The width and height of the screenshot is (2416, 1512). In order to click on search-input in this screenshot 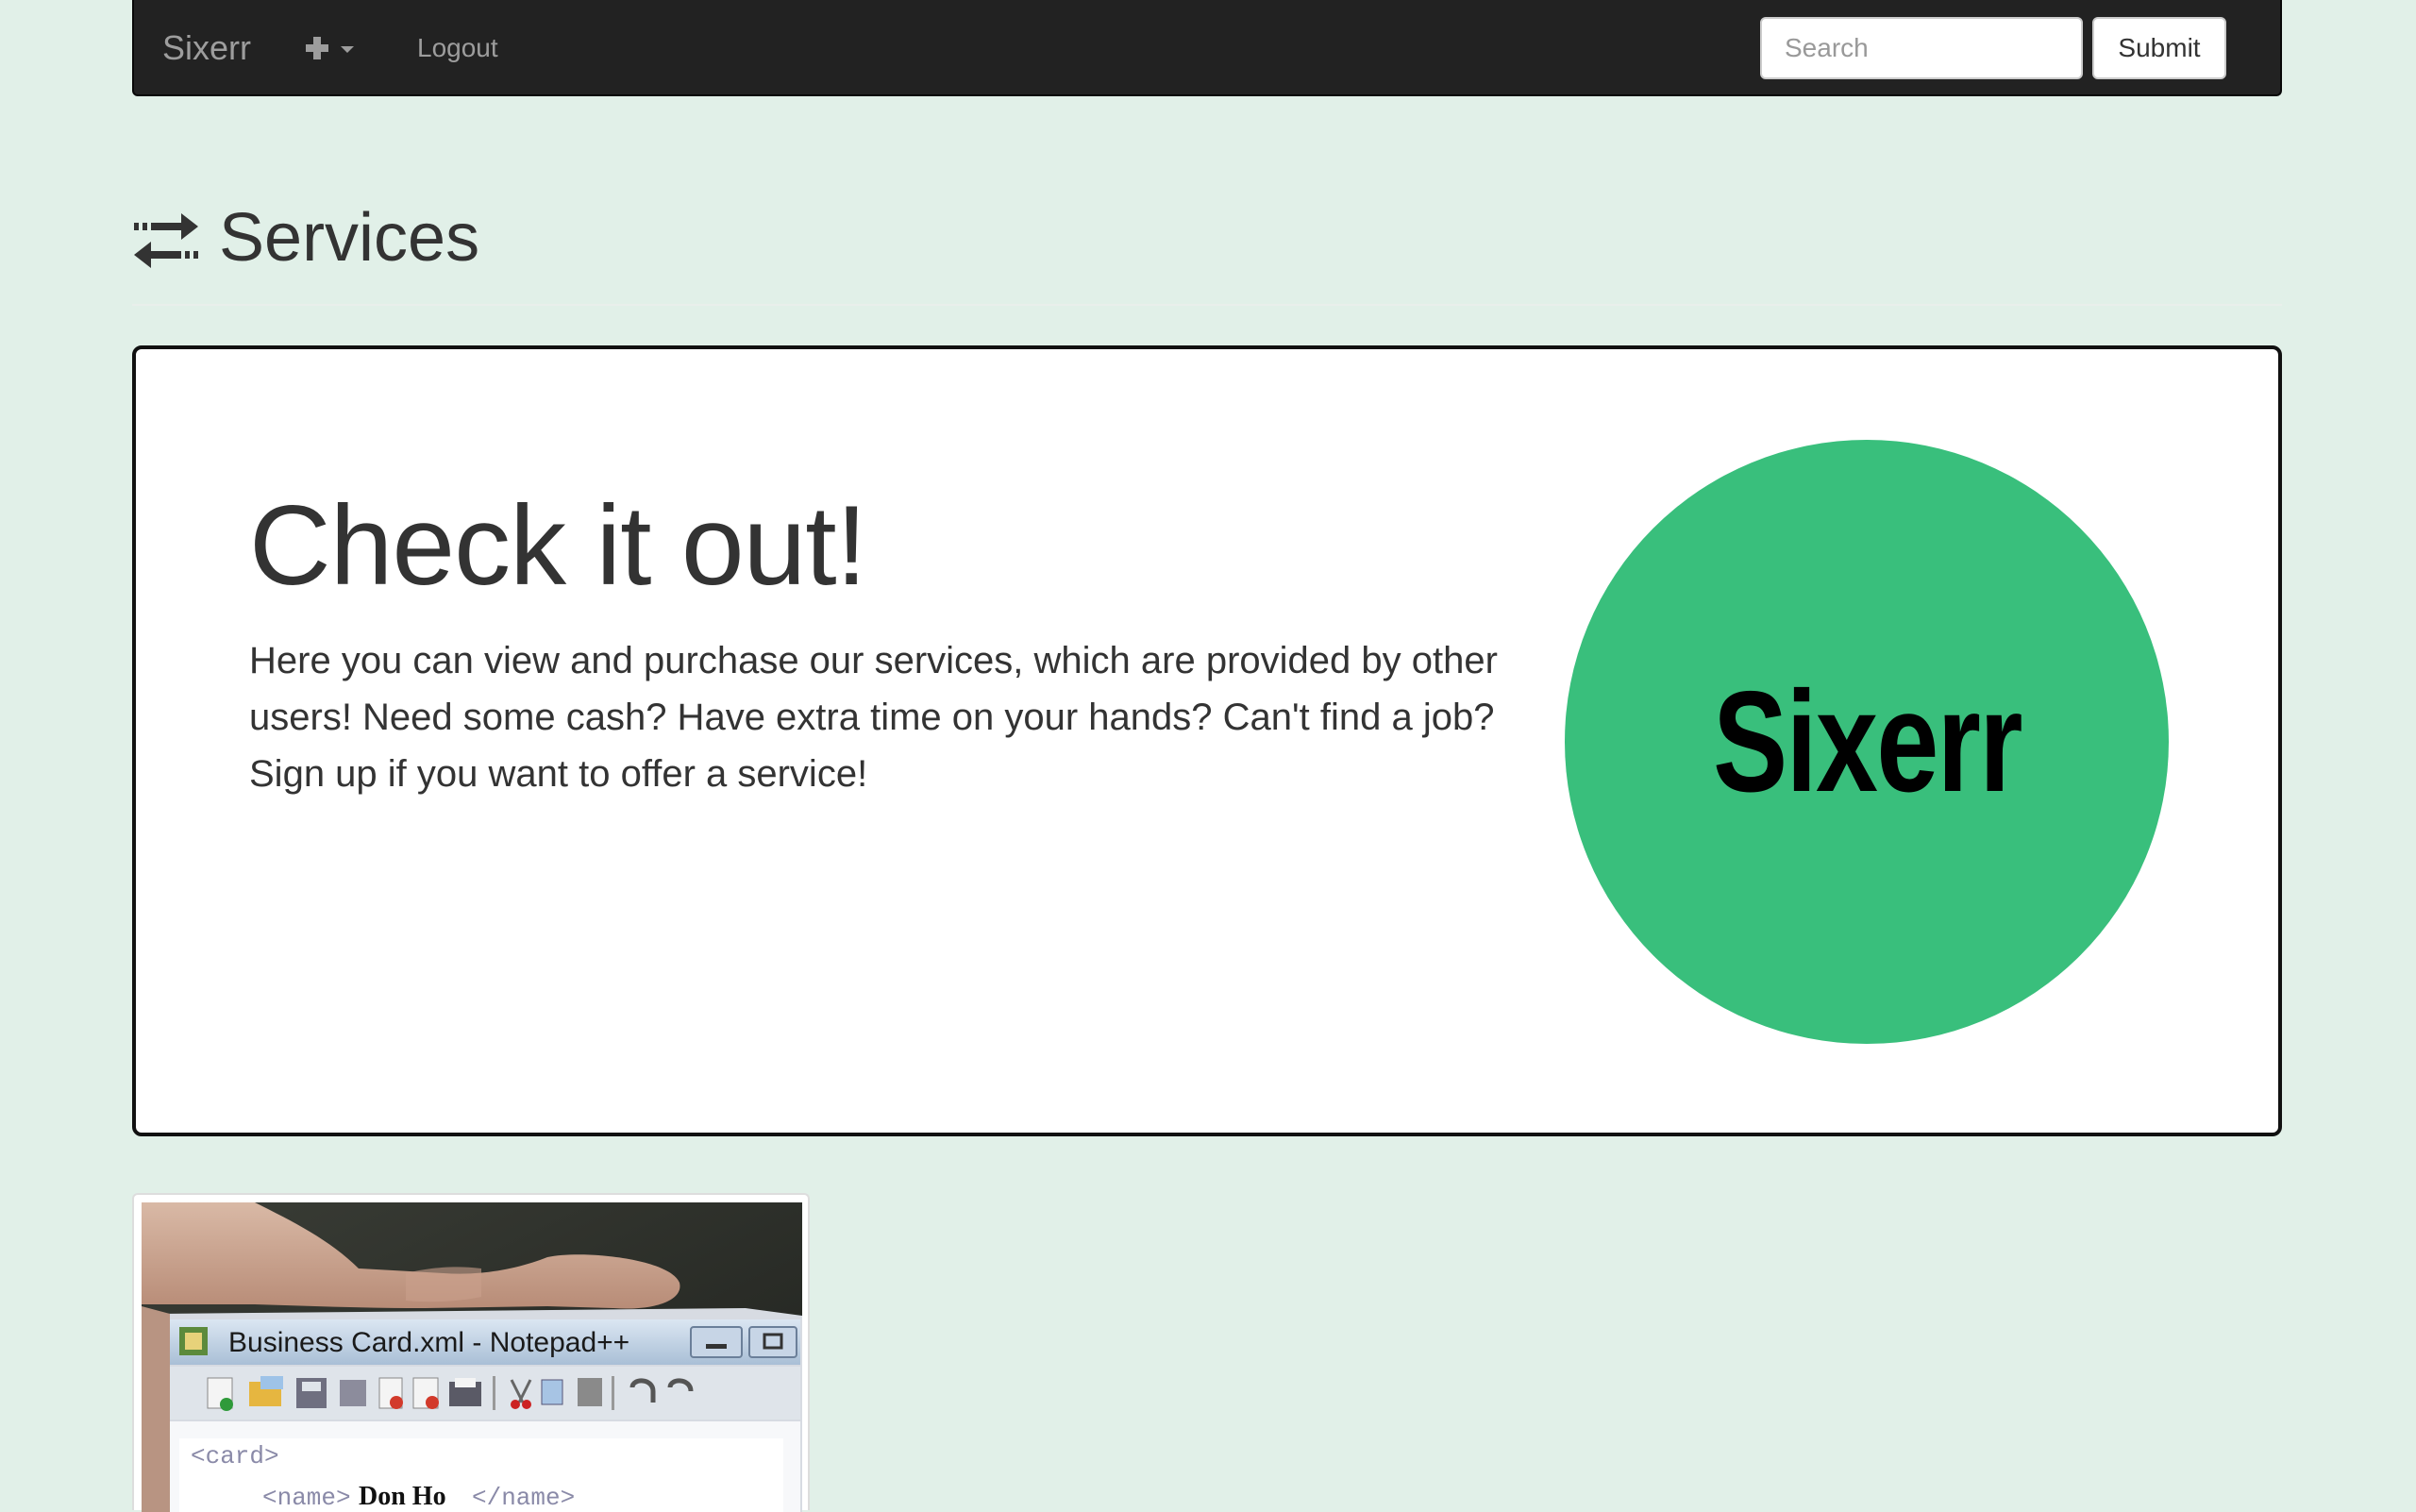, I will do `click(1921, 48)`.